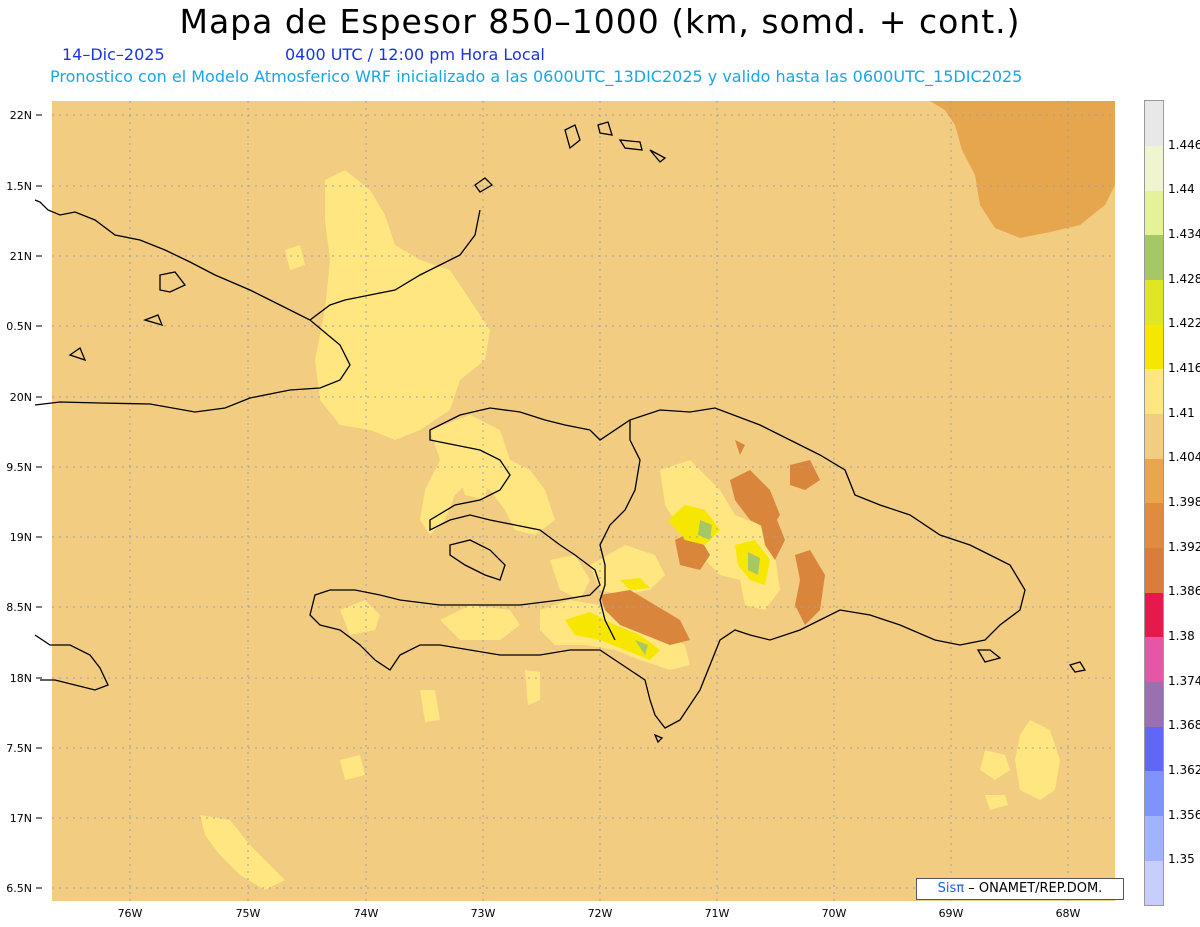  Describe the element at coordinates (19, 326) in the screenshot. I see `lat-label: 0.5N` at that location.